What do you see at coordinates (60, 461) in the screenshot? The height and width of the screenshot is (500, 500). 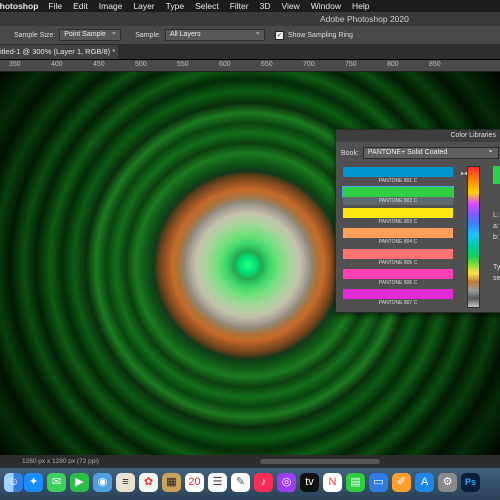 I see `document-dimensions: 1280 px x 1280 px (72 ppi)` at bounding box center [60, 461].